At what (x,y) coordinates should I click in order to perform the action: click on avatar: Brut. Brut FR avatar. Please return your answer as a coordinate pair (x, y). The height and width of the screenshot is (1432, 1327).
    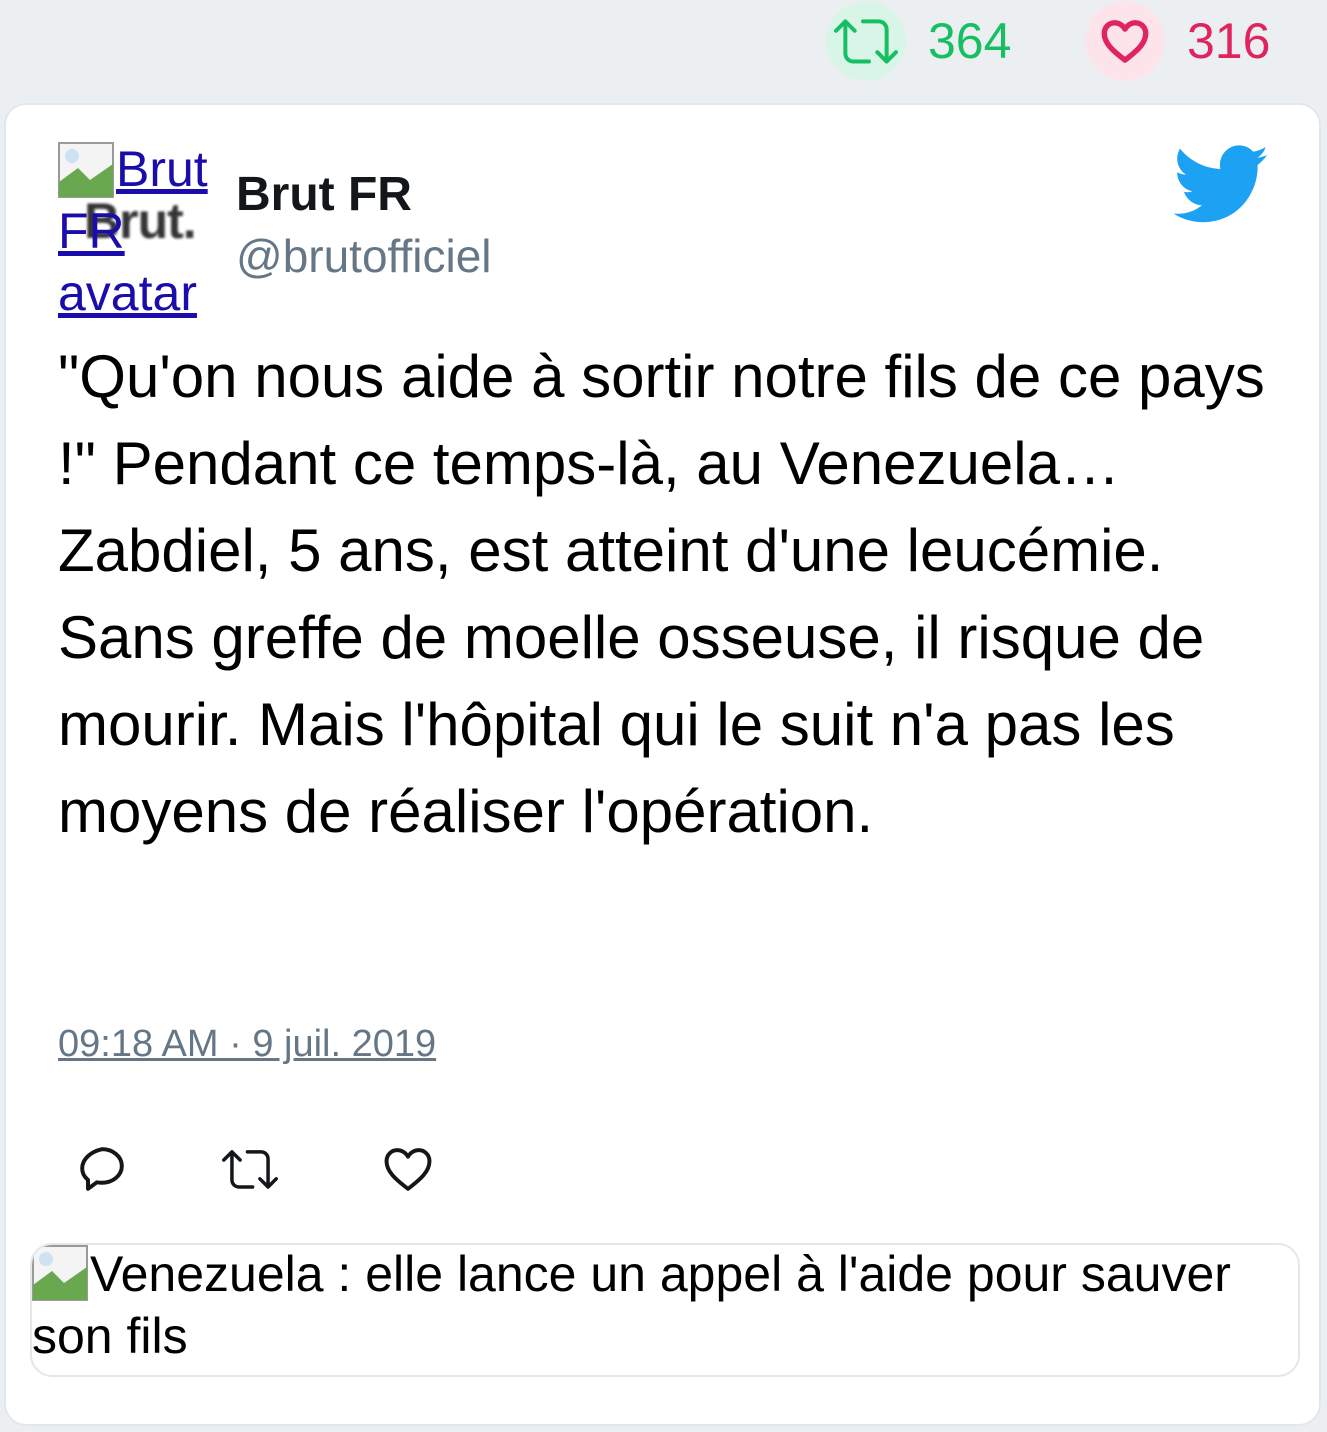
    Looking at the image, I should click on (139, 233).